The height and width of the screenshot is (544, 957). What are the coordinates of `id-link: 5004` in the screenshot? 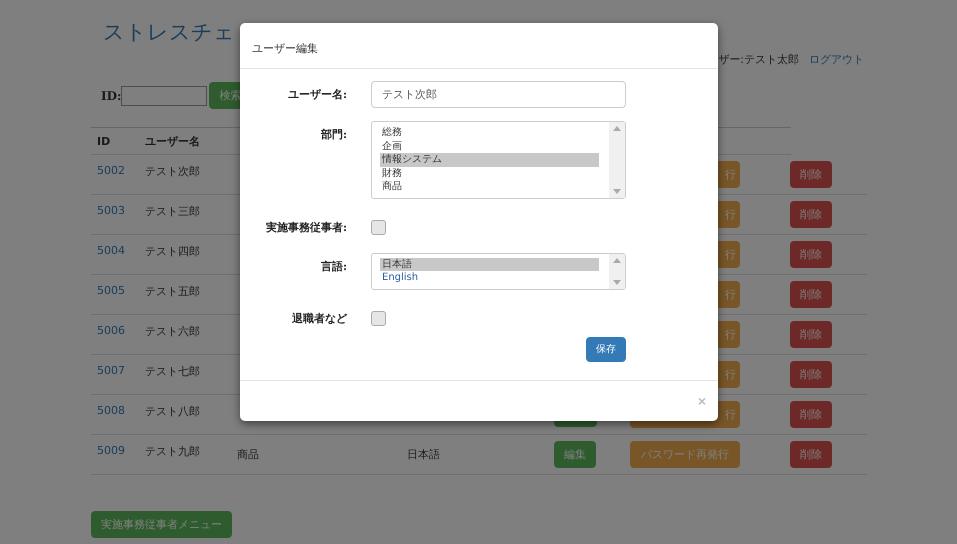 It's located at (115, 246).